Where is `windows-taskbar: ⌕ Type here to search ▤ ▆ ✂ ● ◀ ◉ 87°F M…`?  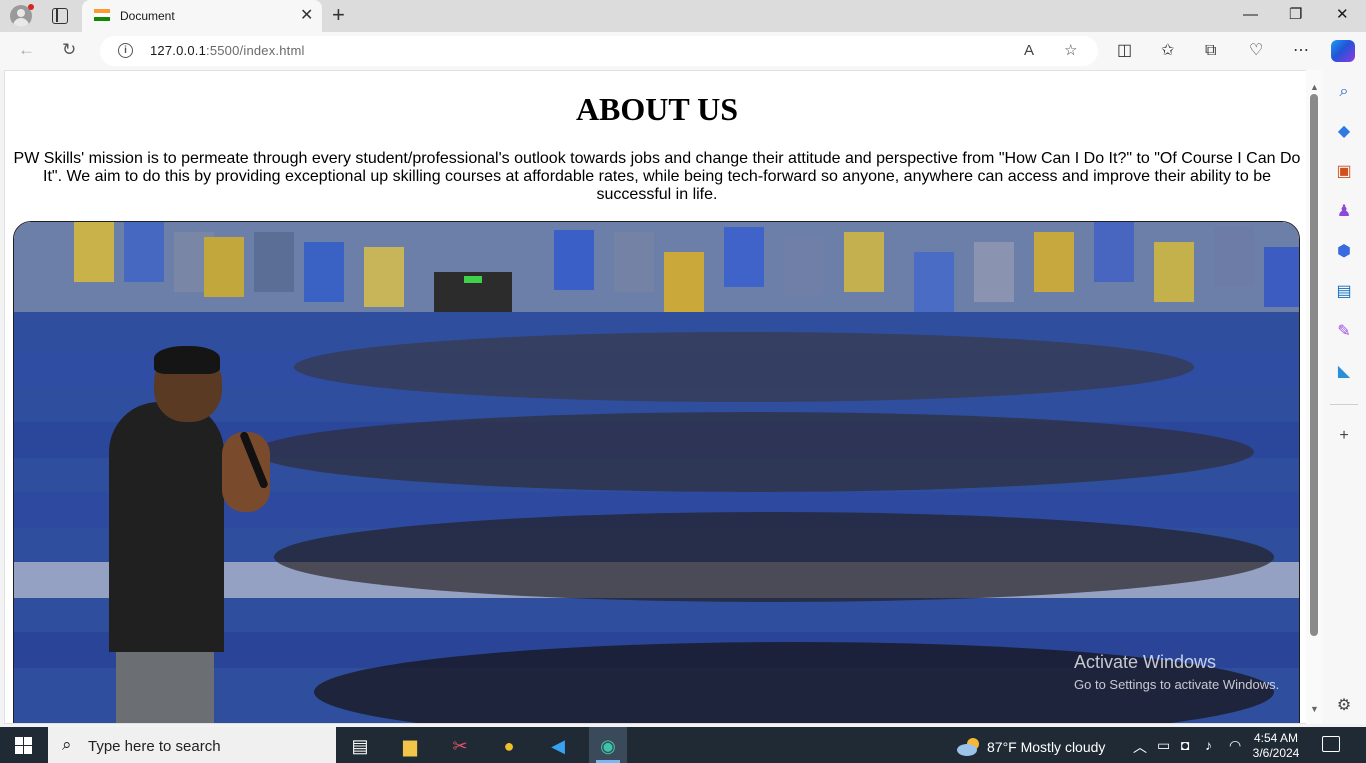 windows-taskbar: ⌕ Type here to search ▤ ▆ ✂ ● ◀ ◉ 87°F M… is located at coordinates (683, 745).